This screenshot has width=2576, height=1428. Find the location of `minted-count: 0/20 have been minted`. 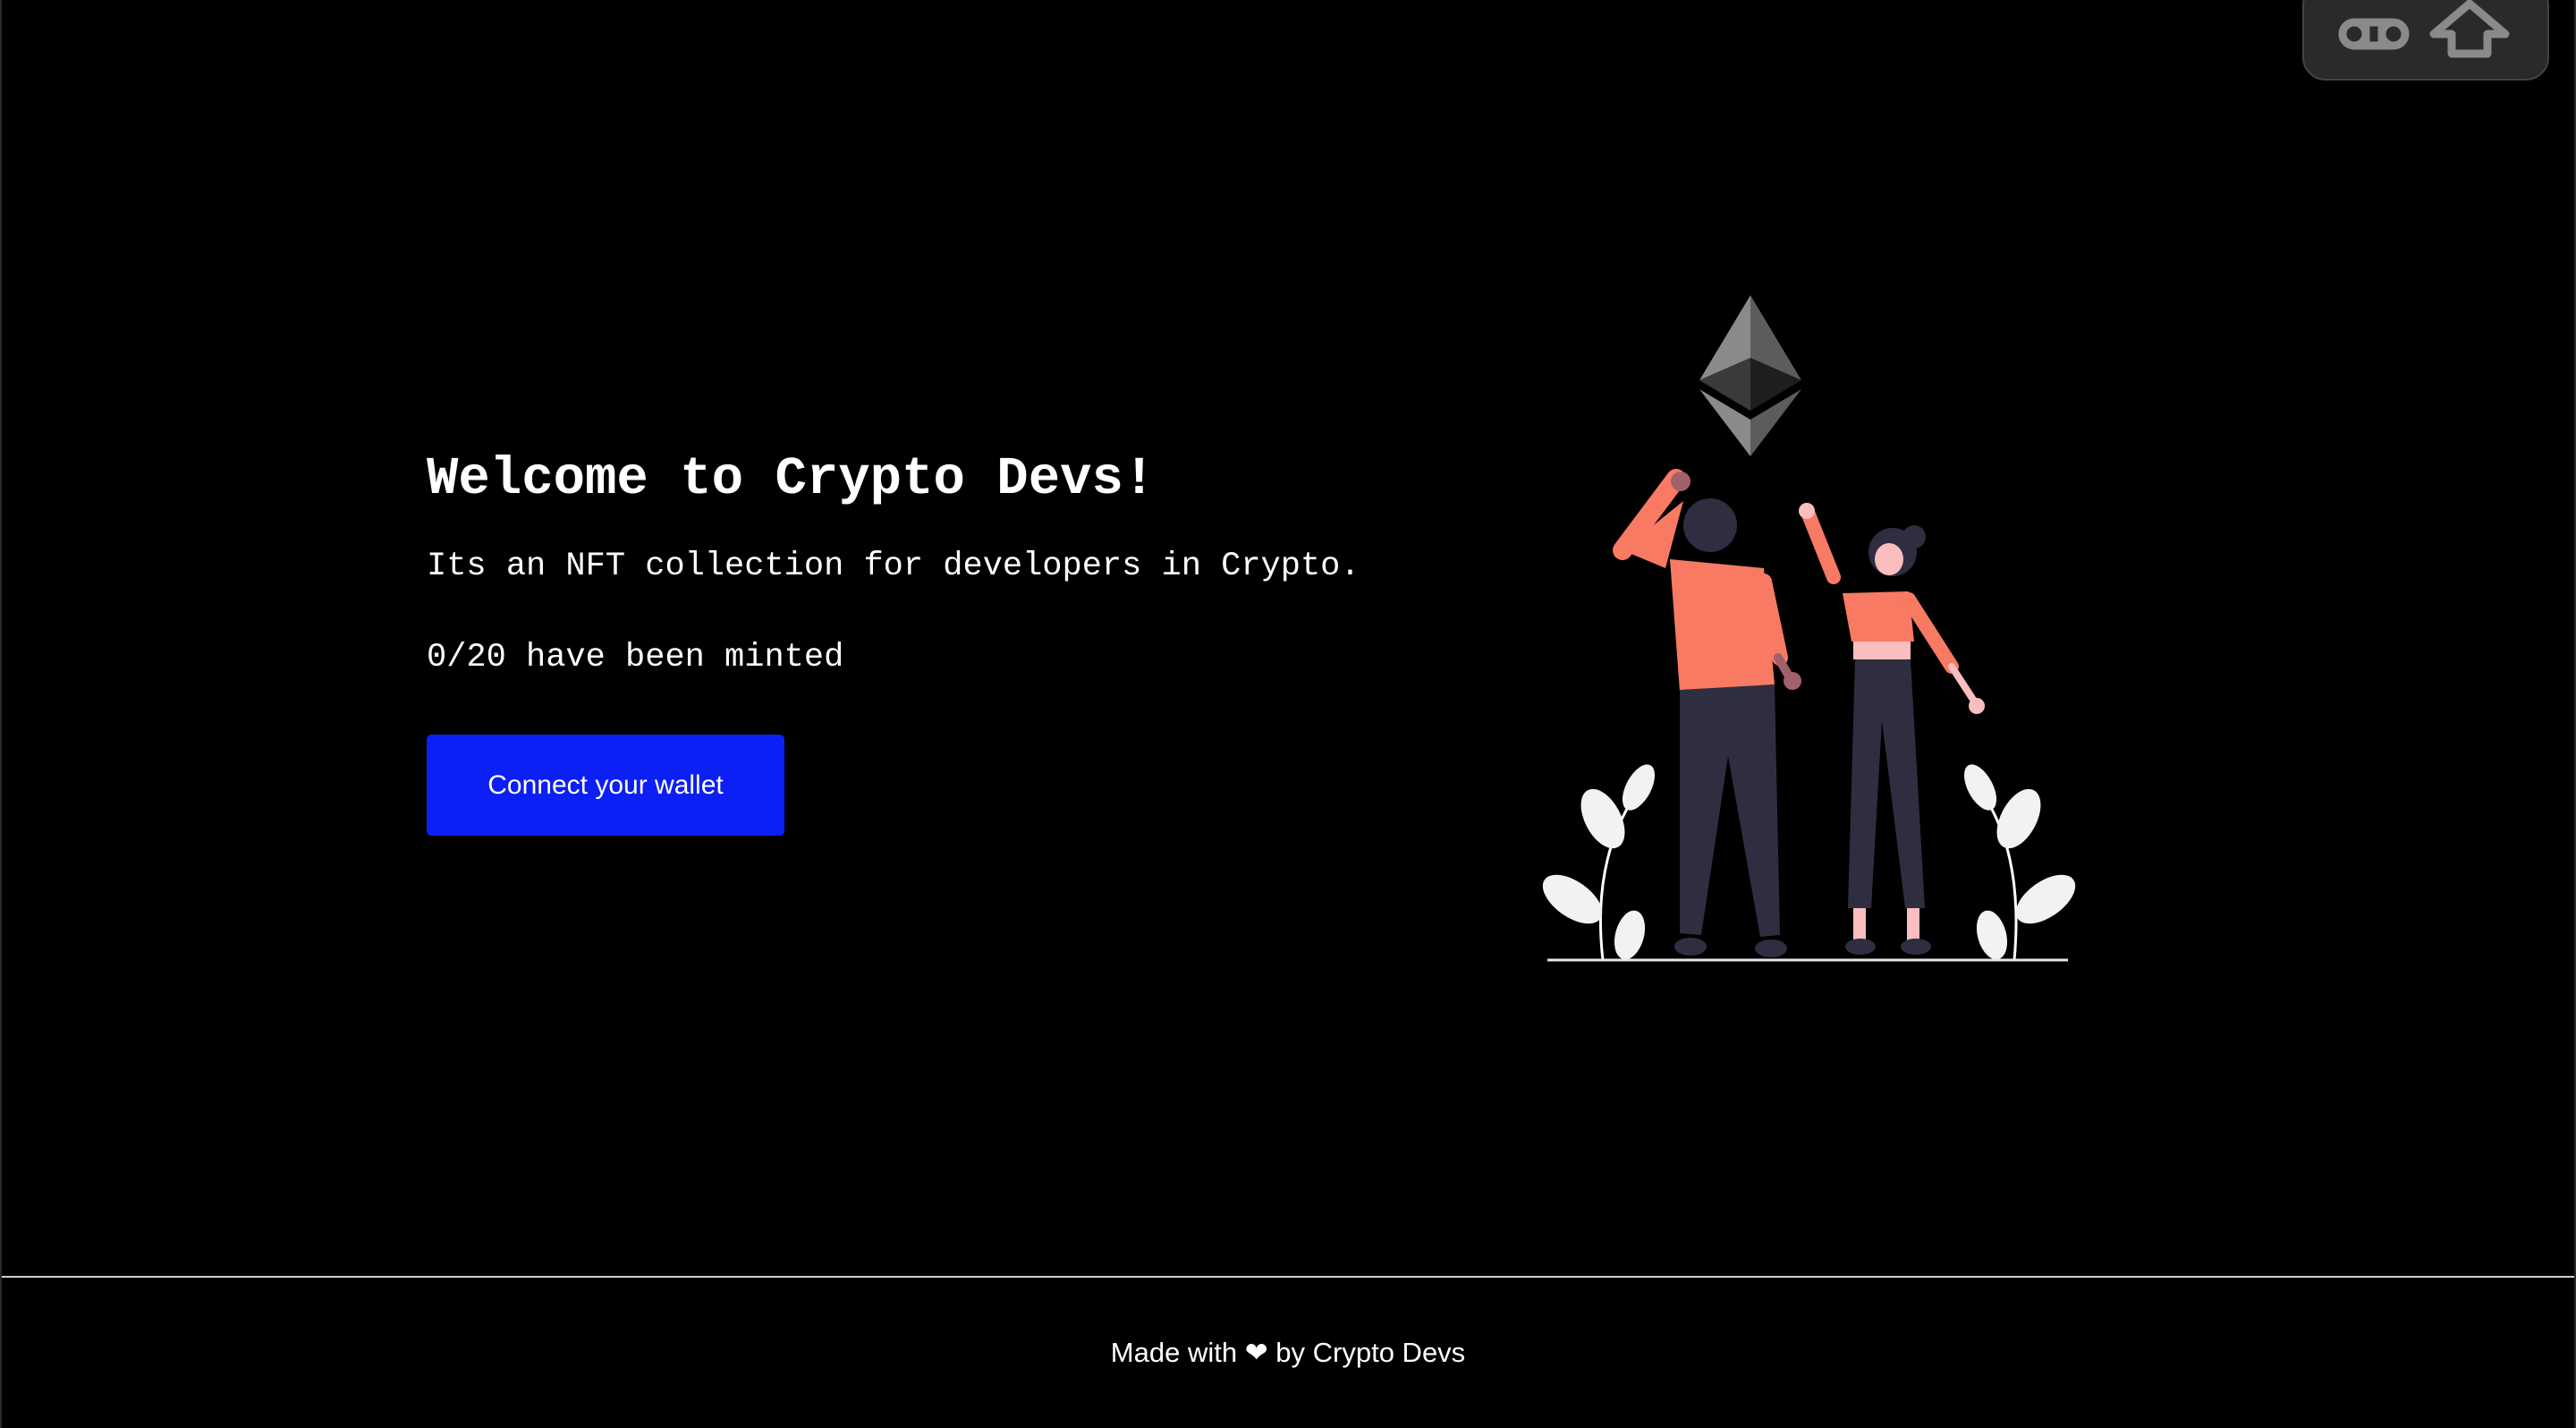

minted-count: 0/20 have been minted is located at coordinates (635, 657).